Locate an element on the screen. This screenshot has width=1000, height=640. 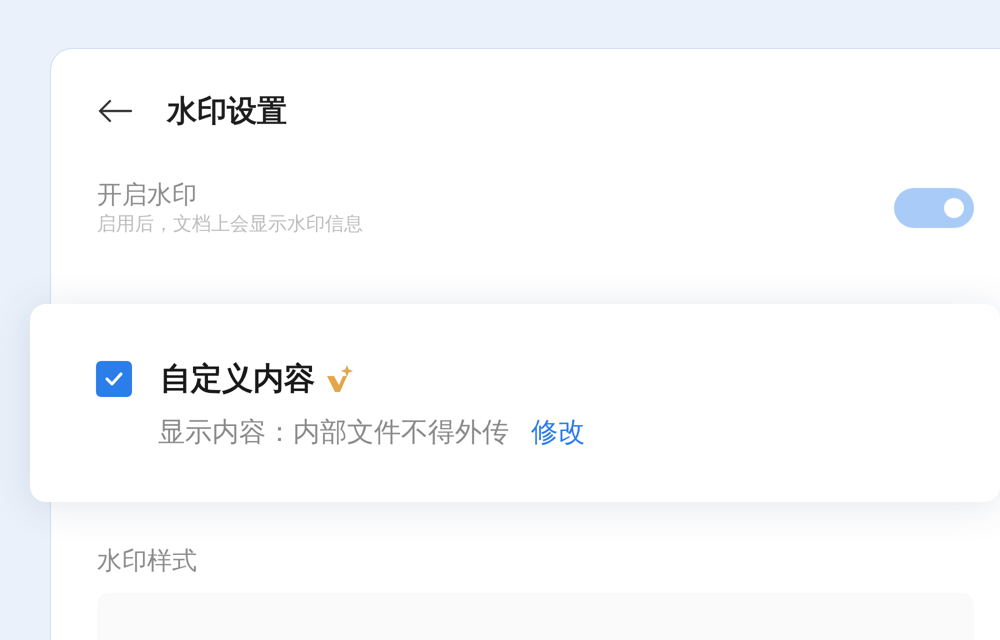
option-title: 自定义内容 is located at coordinates (237, 379).